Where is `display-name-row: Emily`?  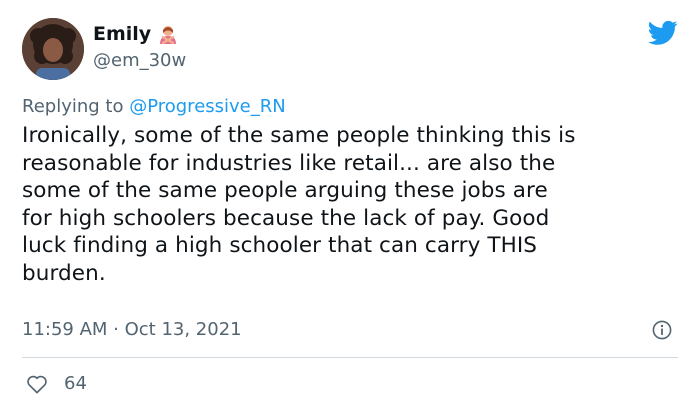
display-name-row: Emily is located at coordinates (139, 34).